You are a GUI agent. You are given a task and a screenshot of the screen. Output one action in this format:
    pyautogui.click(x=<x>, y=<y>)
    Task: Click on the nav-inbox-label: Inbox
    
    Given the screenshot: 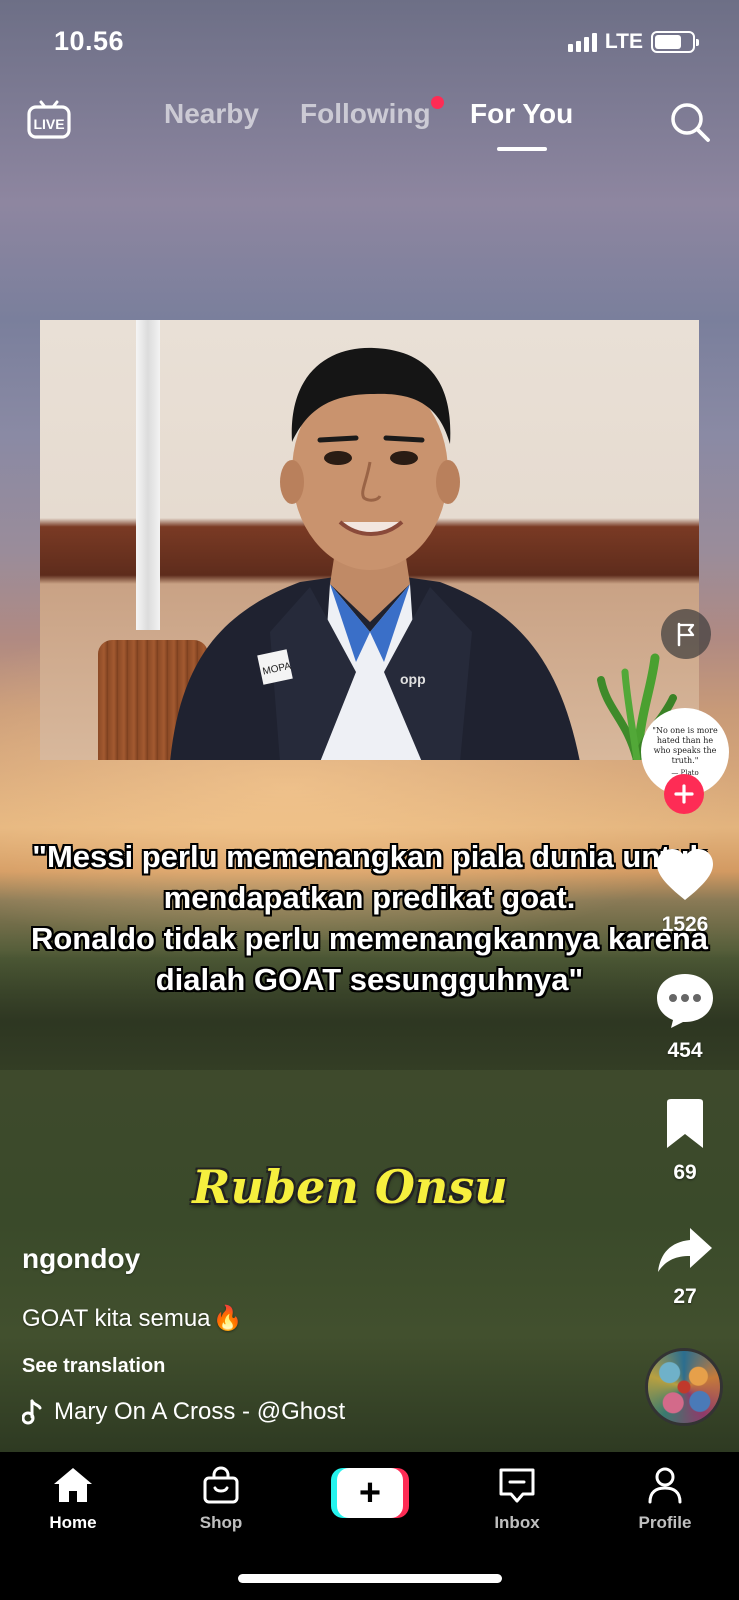 What is the action you would take?
    pyautogui.click(x=517, y=1522)
    